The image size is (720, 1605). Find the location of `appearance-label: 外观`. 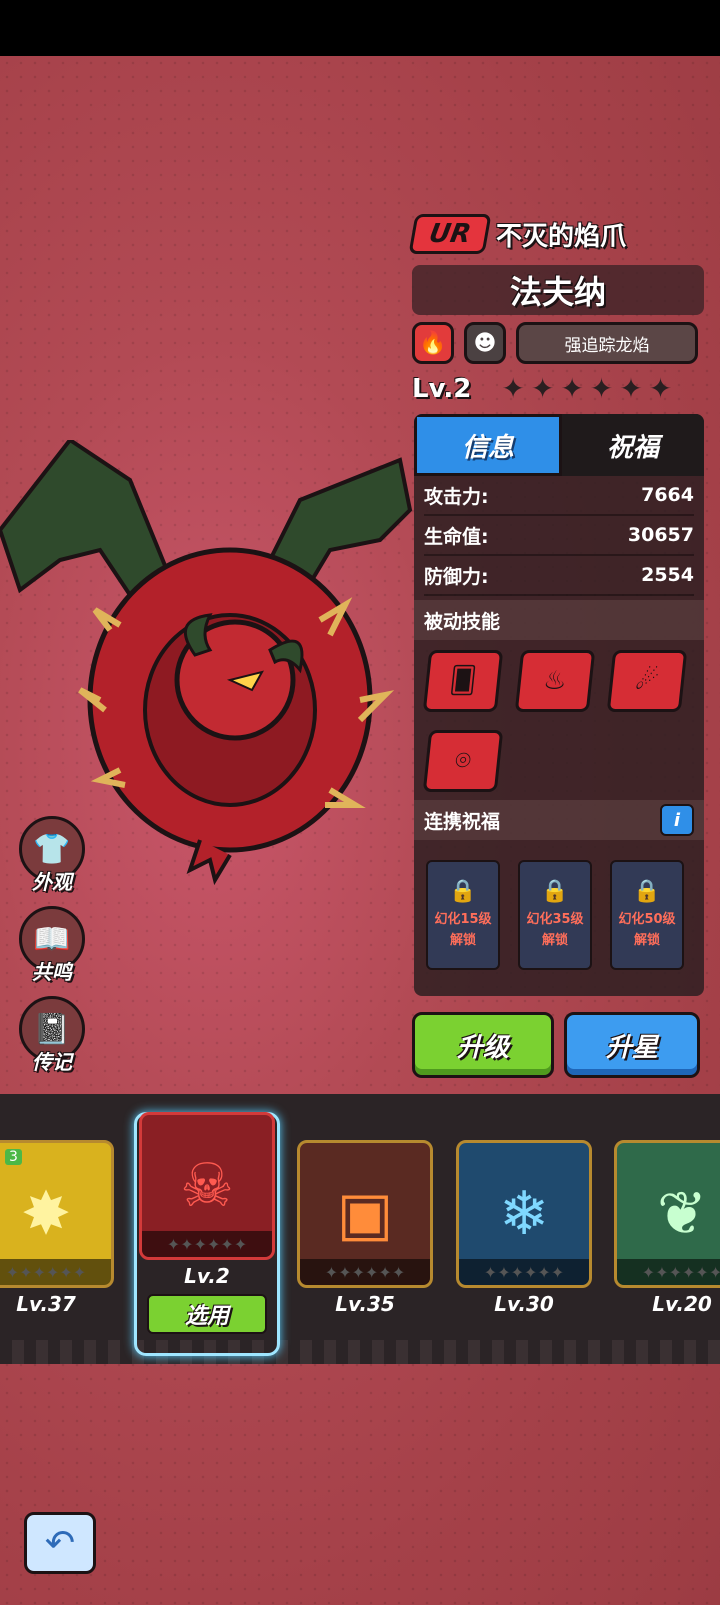

appearance-label: 外观 is located at coordinates (52, 882).